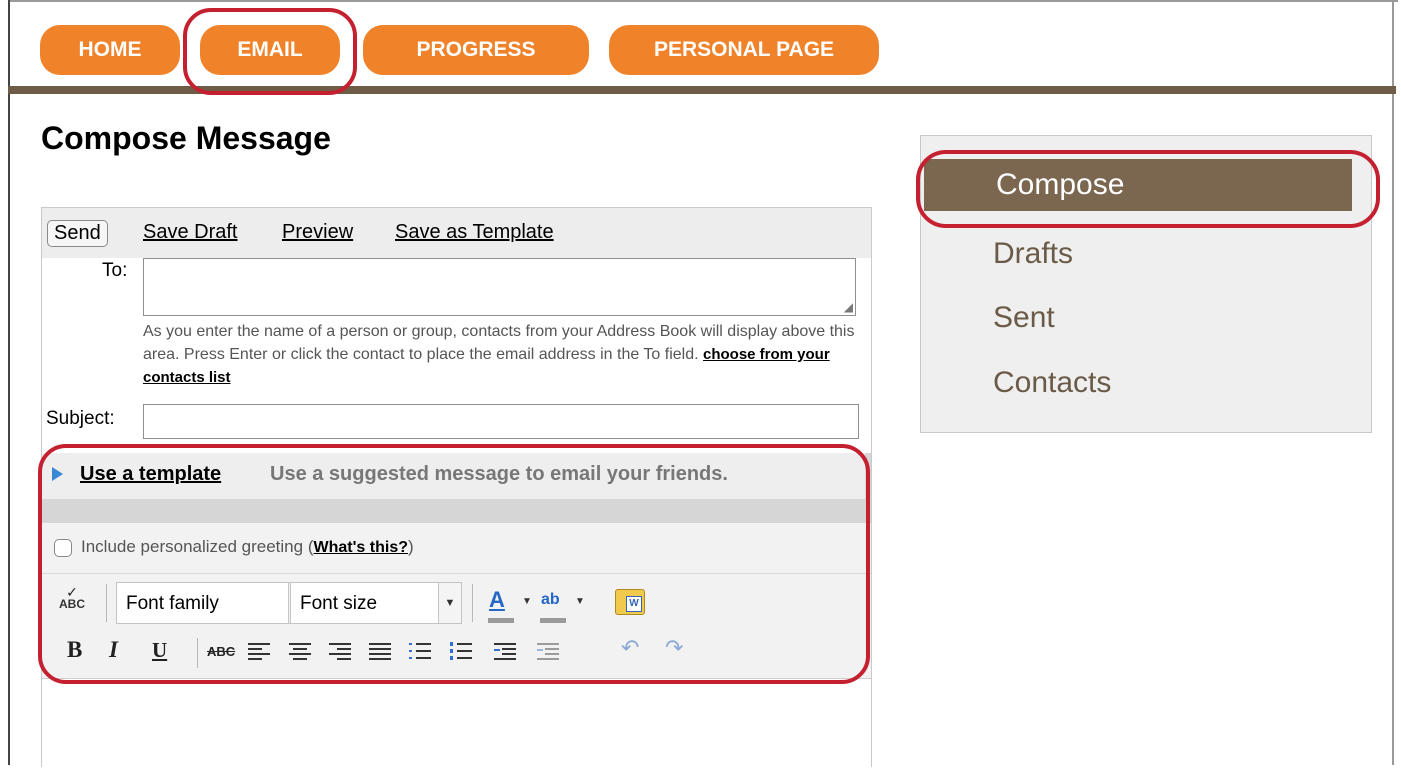 This screenshot has width=1401, height=769. I want to click on sidebar-item-contacts: Contacts, so click(1146, 383).